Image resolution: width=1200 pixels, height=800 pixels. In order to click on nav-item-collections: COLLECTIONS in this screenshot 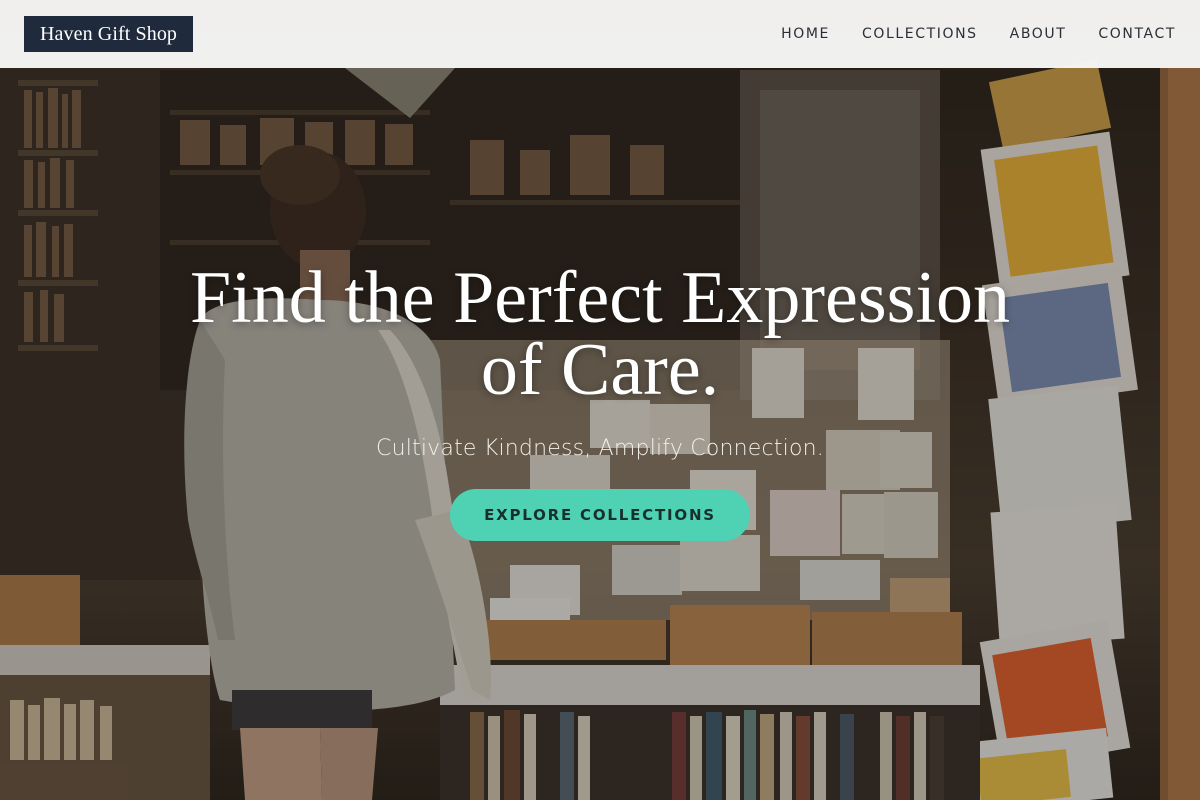, I will do `click(920, 34)`.